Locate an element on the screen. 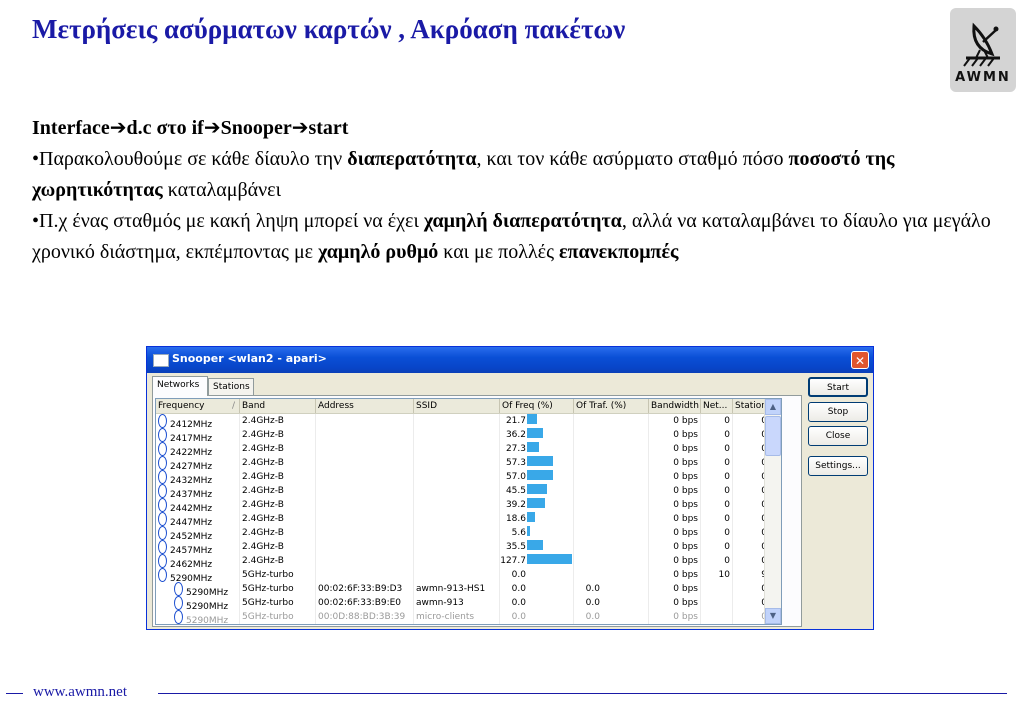 Image resolution: width=1023 pixels, height=708 pixels. cell-freq: 2437MHz is located at coordinates (198, 491).